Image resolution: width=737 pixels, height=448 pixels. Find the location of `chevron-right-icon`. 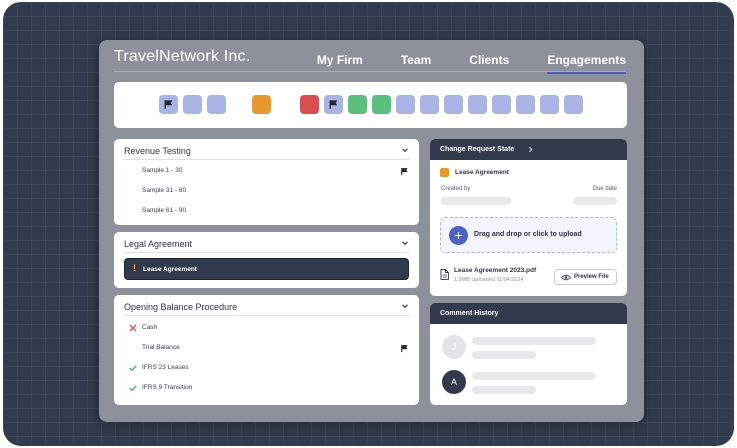

chevron-right-icon is located at coordinates (530, 149).